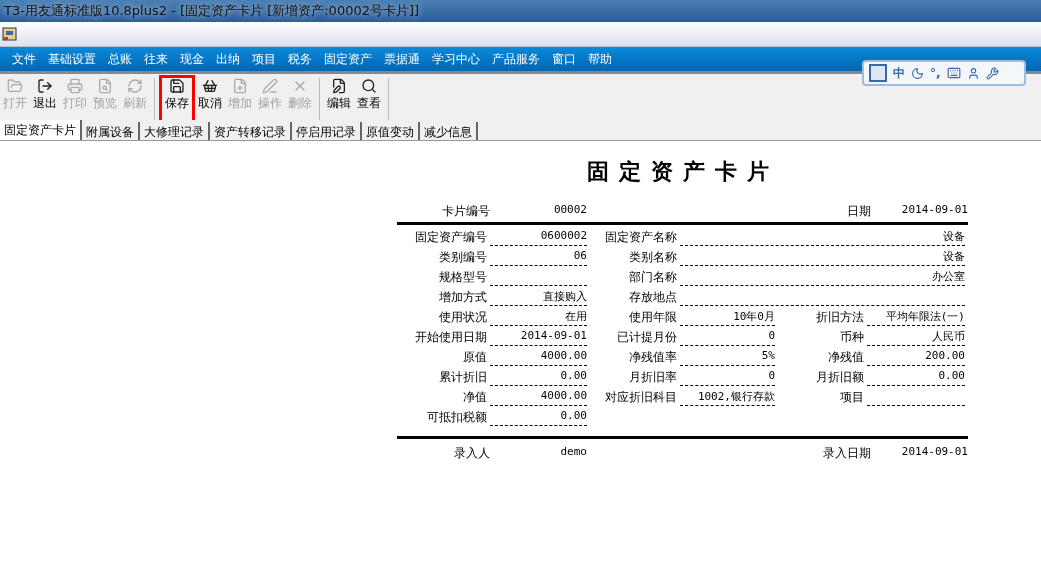 The height and width of the screenshot is (579, 1041). Describe the element at coordinates (538, 297) in the screenshot. I see `input-field: 直接购入` at that location.